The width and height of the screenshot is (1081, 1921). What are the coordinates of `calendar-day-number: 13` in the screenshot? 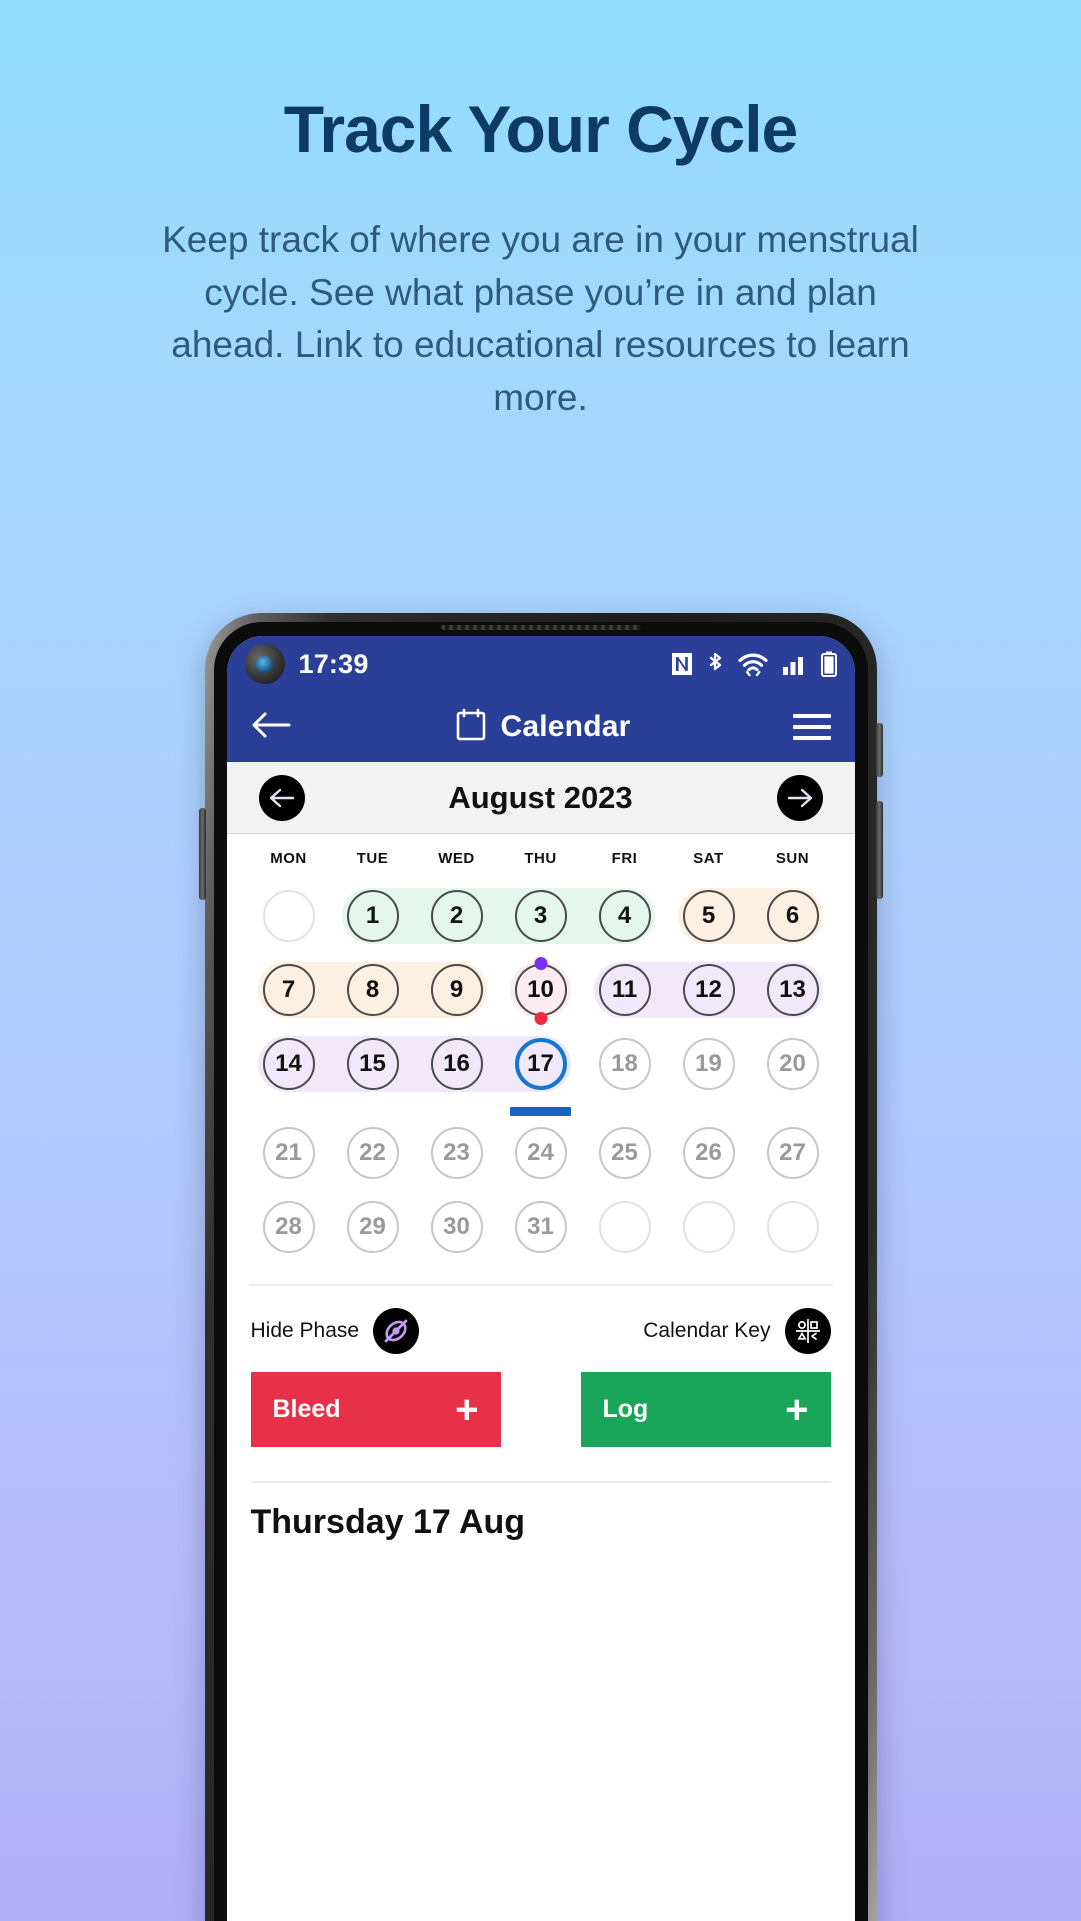 It's located at (792, 990).